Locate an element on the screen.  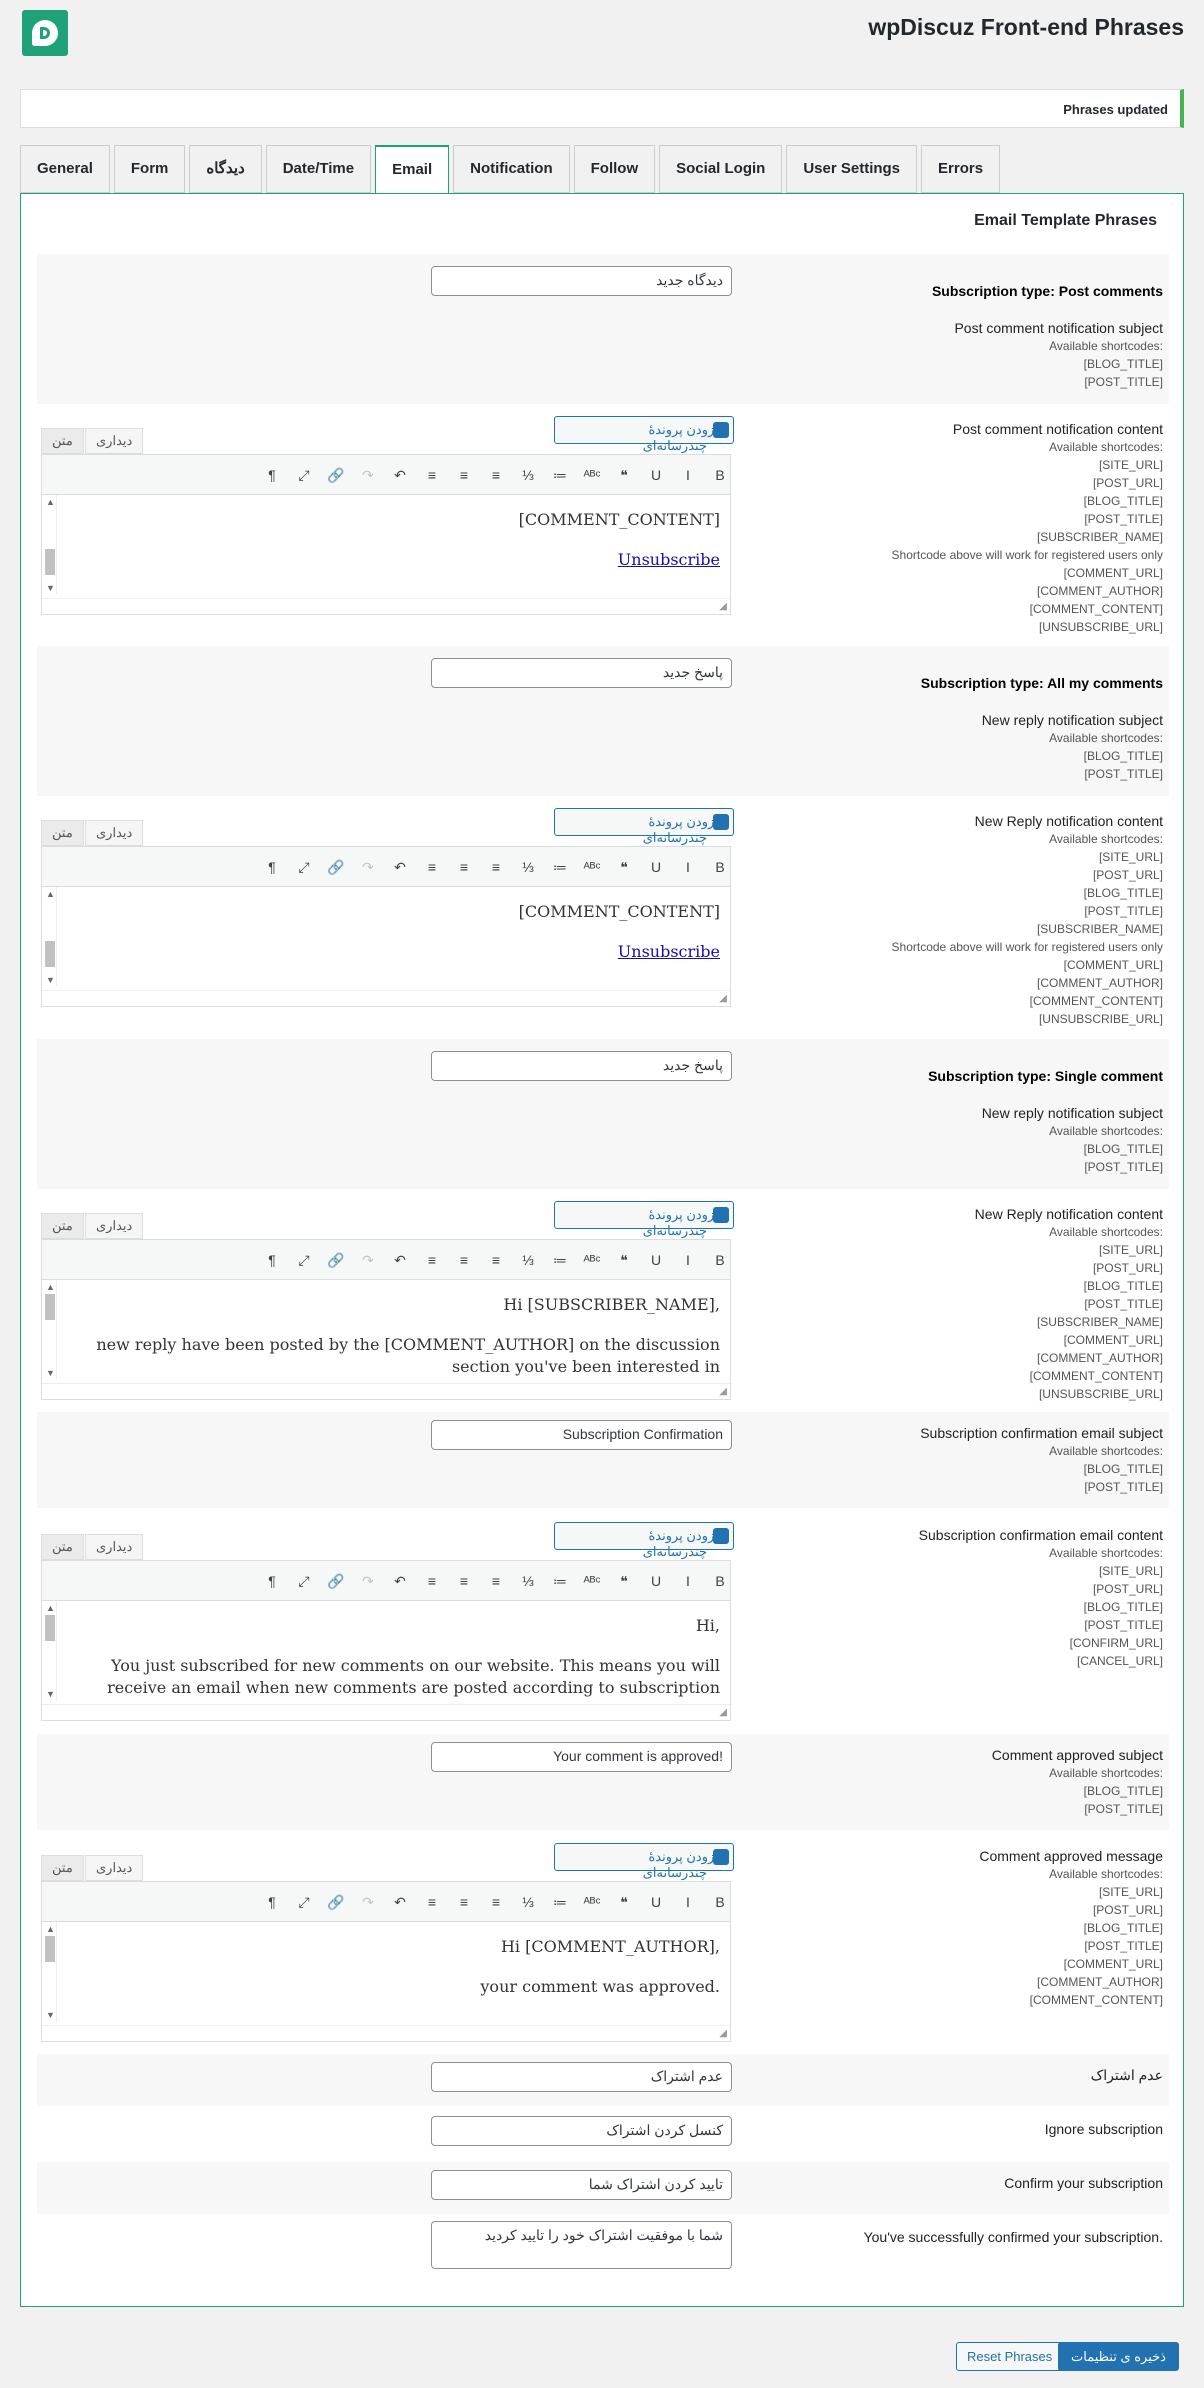
phrase-input: پاسخ جدید is located at coordinates (581, 673).